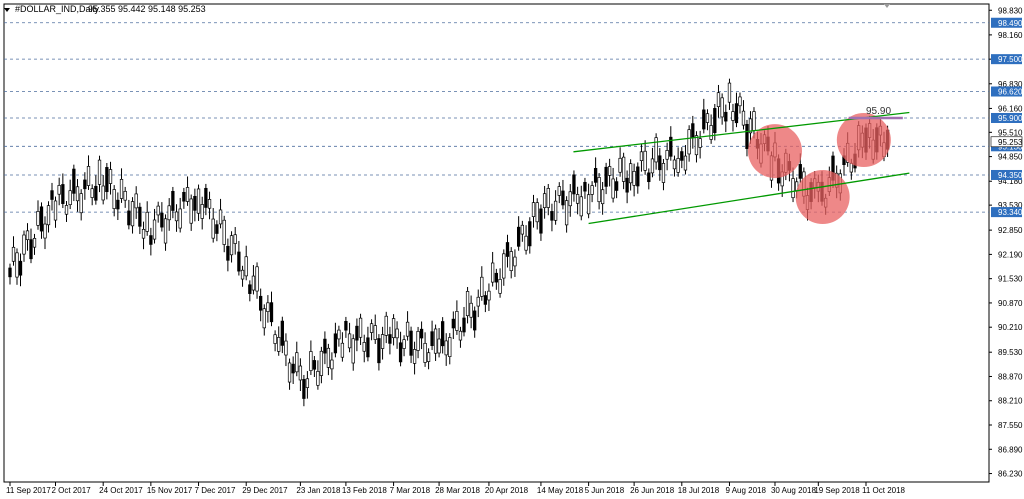  What do you see at coordinates (7, 10) in the screenshot?
I see `triangle-down-icon` at bounding box center [7, 10].